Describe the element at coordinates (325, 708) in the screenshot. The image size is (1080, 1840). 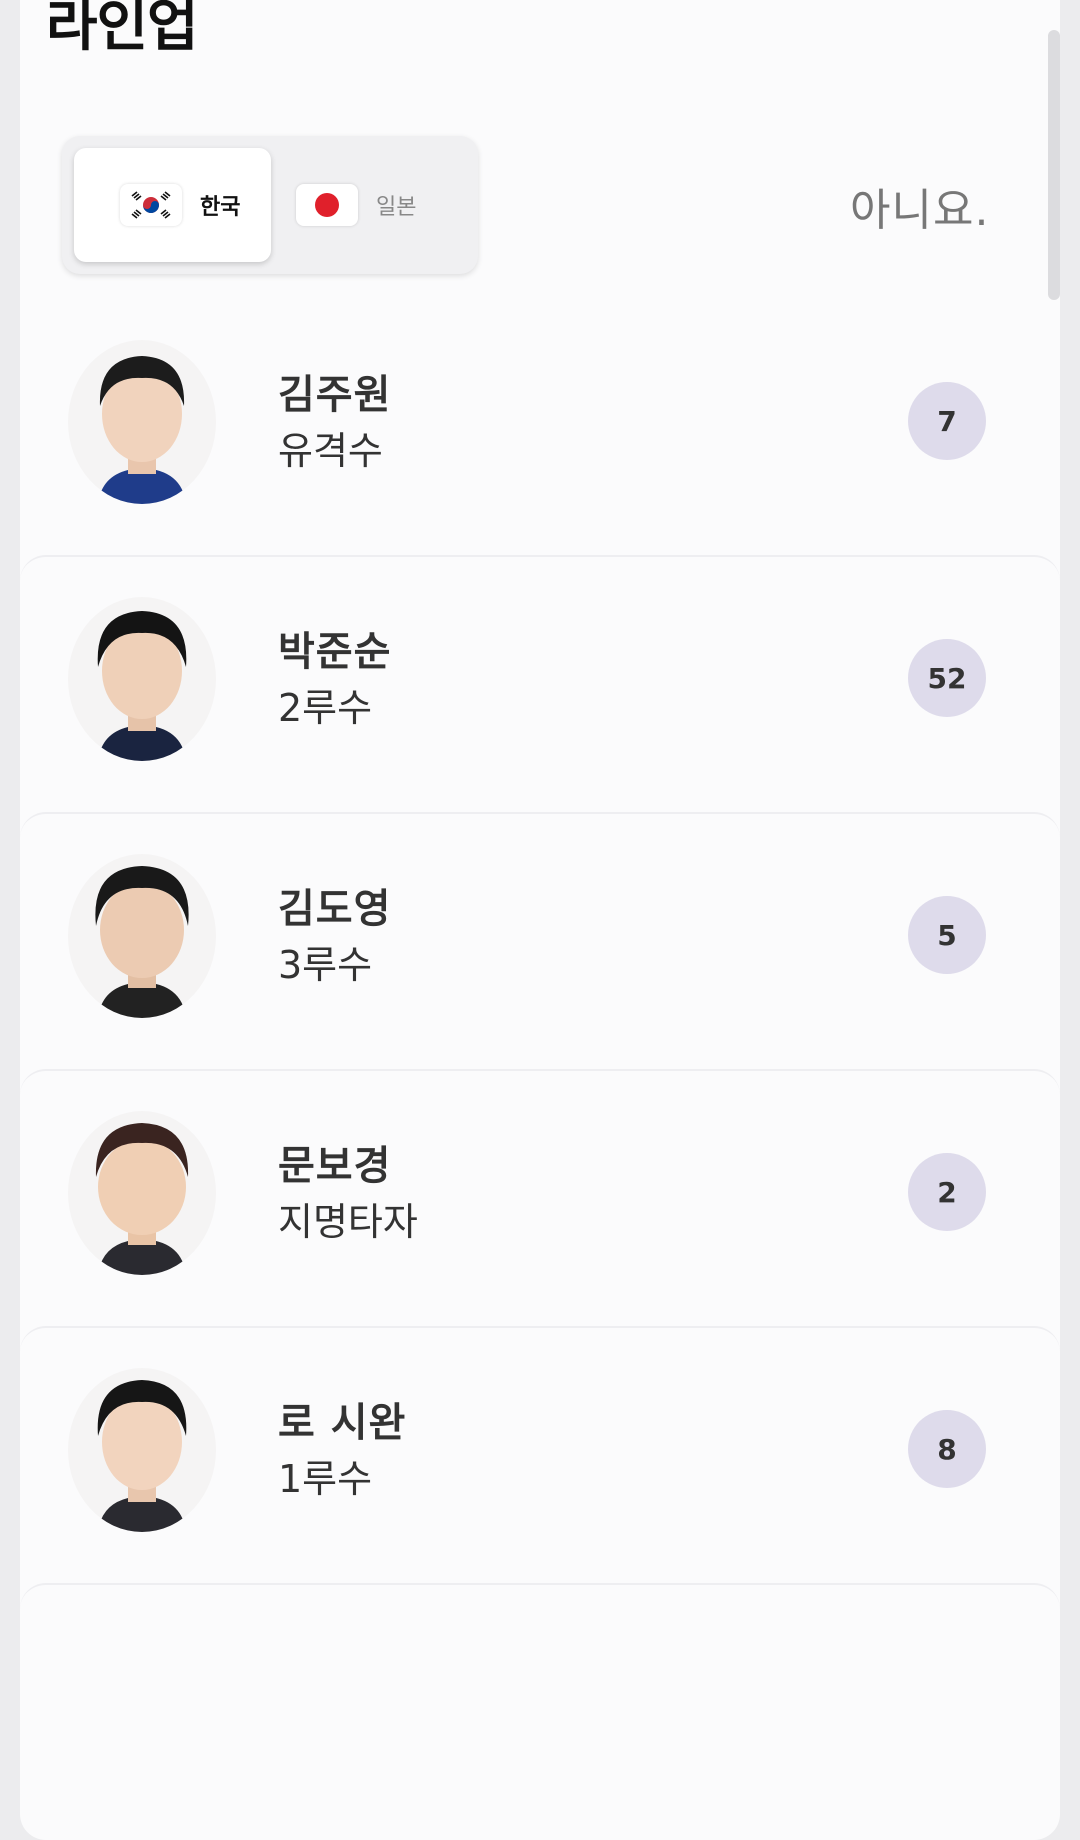
I see `player-position: 2루수` at that location.